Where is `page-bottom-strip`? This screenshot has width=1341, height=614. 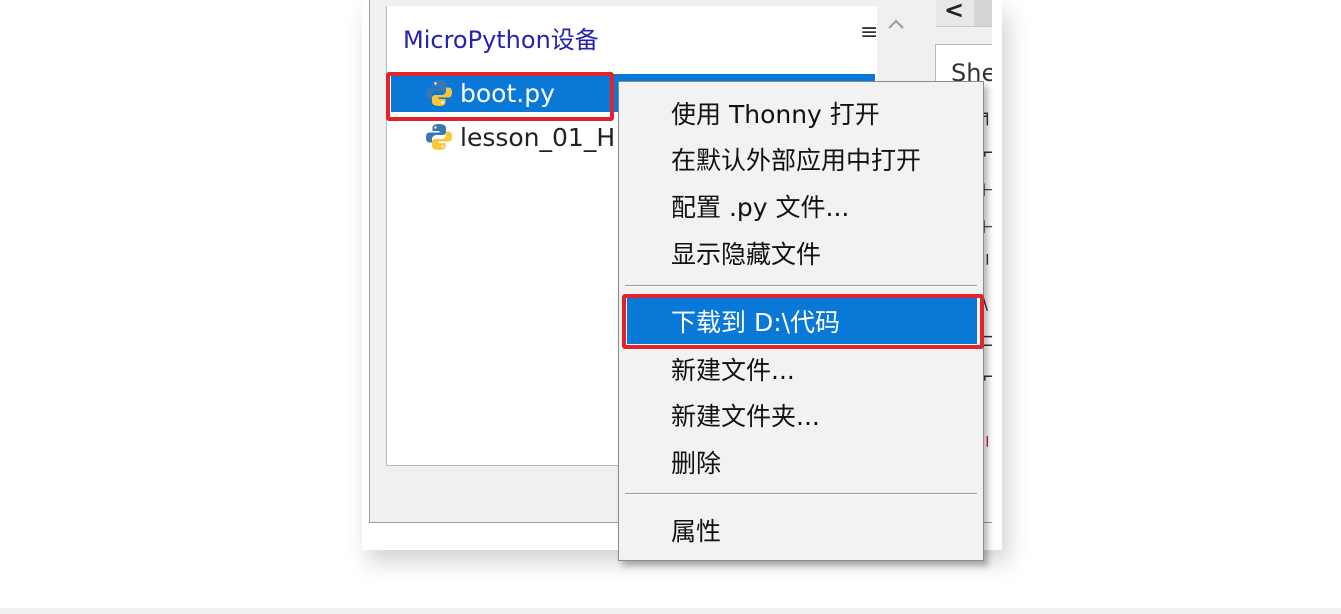 page-bottom-strip is located at coordinates (670, 611).